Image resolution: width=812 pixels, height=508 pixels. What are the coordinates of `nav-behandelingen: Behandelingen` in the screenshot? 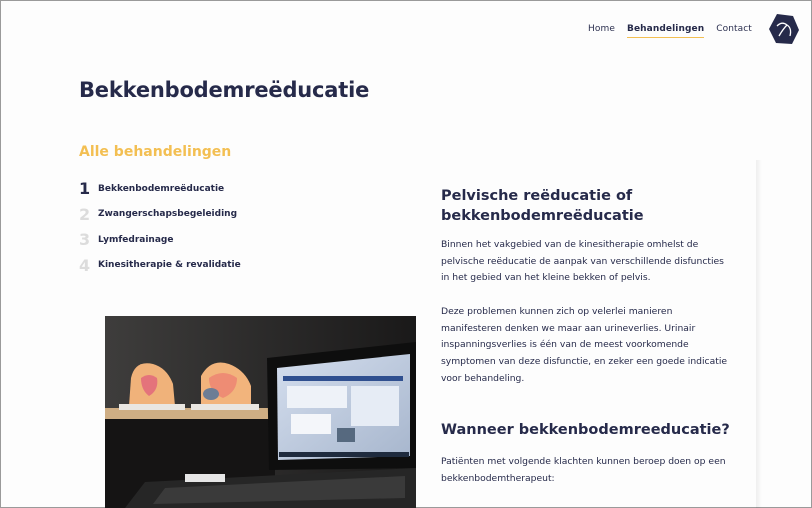 It's located at (665, 31).